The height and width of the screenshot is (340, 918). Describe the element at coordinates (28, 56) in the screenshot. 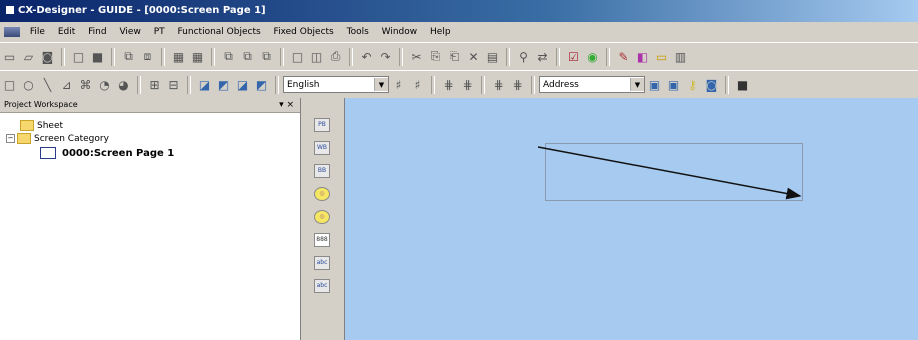

I see `open-icon: ▱` at that location.